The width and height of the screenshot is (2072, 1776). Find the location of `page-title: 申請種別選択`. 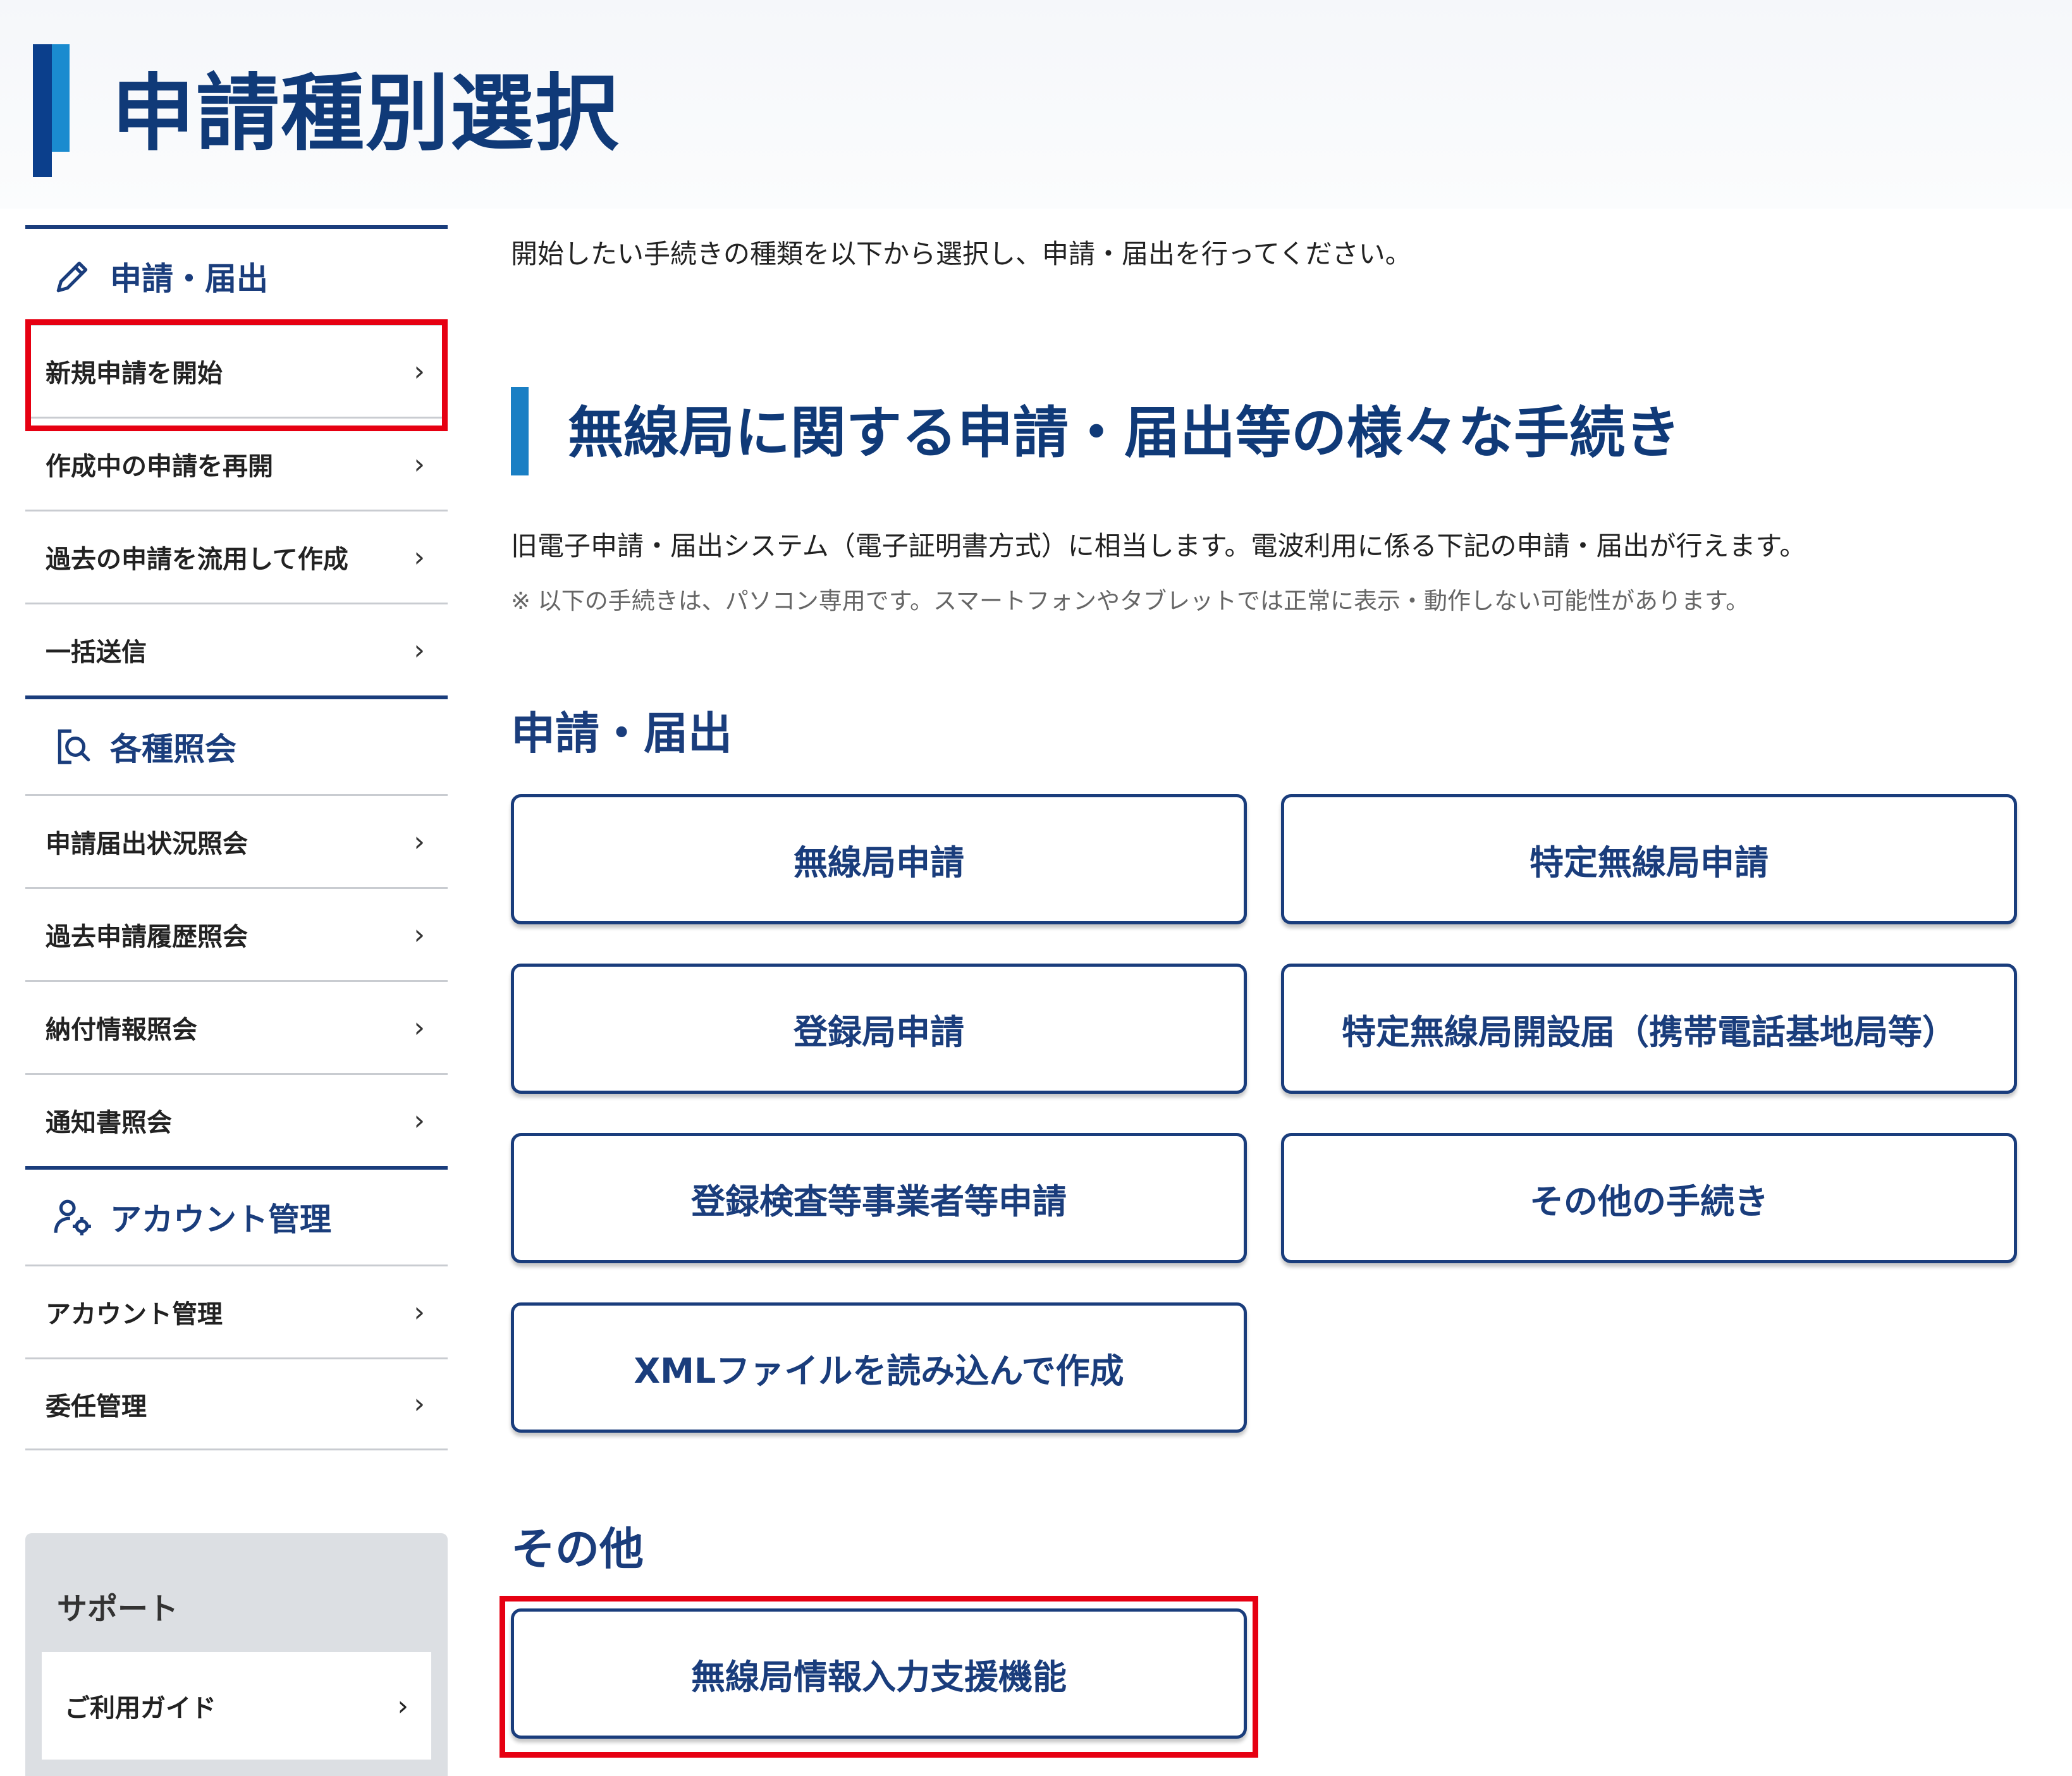

page-title: 申請種別選択 is located at coordinates (365, 114).